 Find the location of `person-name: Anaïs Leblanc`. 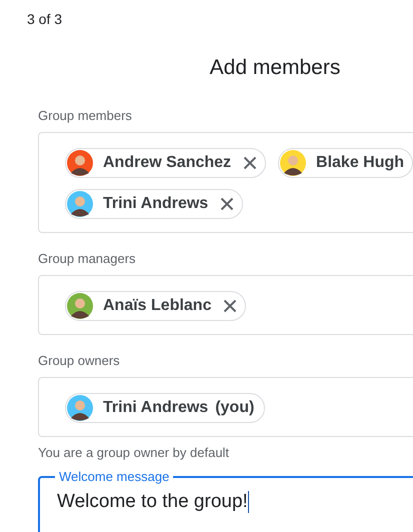

person-name: Anaïs Leblanc is located at coordinates (157, 306).